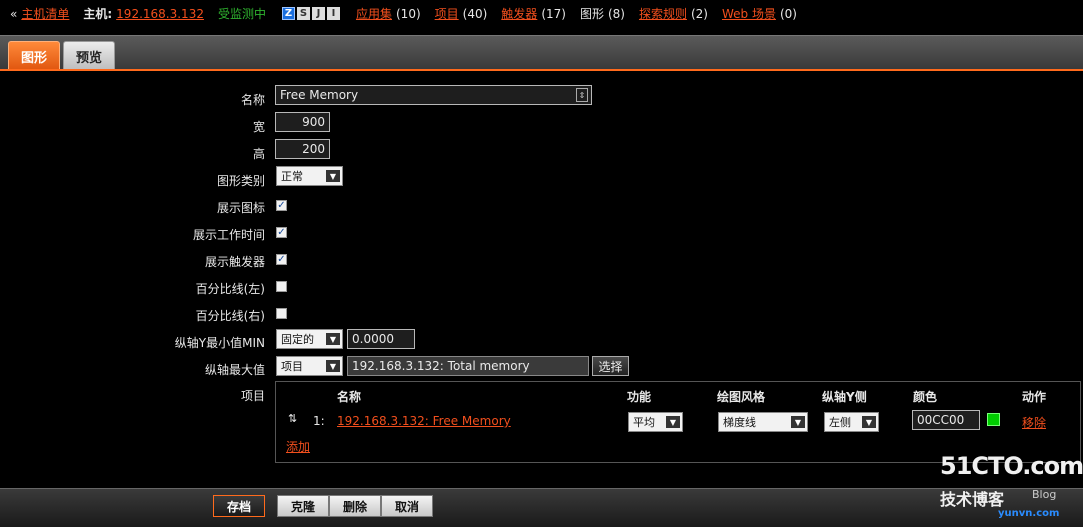 This screenshot has width=1083, height=527. Describe the element at coordinates (1044, 494) in the screenshot. I see `watermark-text-blog: Blog` at that location.